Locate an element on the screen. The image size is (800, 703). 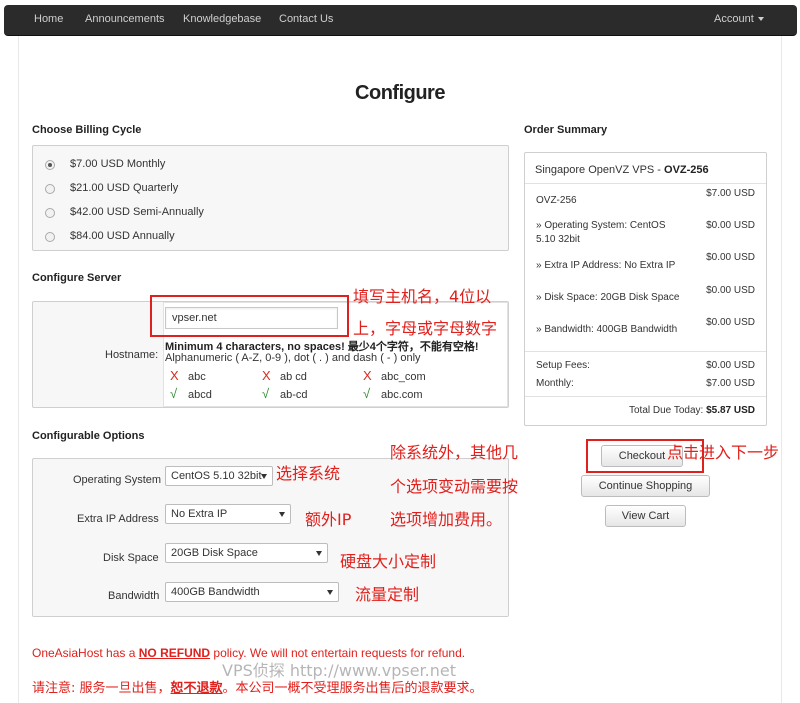
monthly-value: $7.00 USD is located at coordinates (730, 383).